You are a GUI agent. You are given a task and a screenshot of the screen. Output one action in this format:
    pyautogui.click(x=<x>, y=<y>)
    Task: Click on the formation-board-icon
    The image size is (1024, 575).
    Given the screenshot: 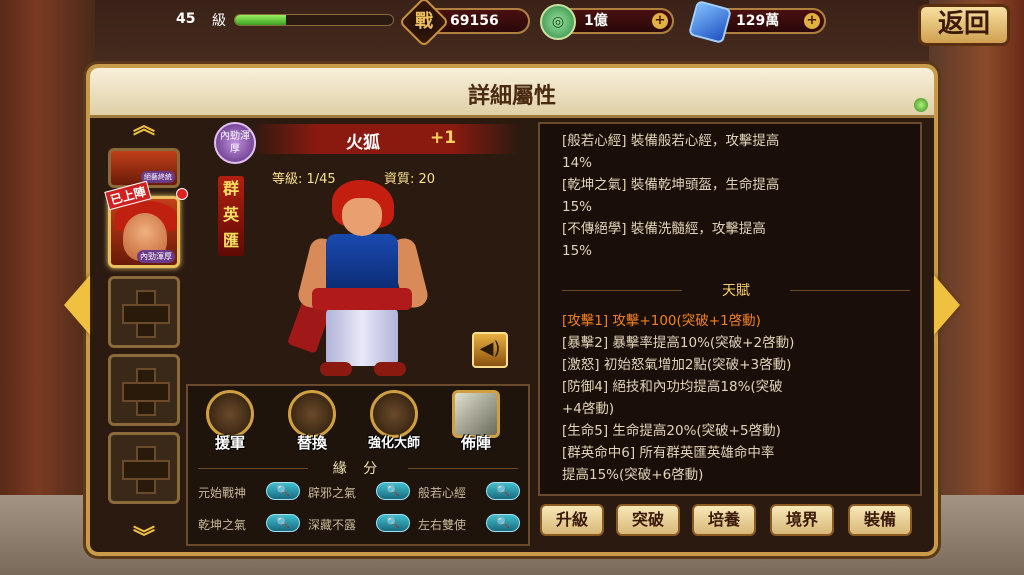 What is the action you would take?
    pyautogui.click(x=476, y=414)
    